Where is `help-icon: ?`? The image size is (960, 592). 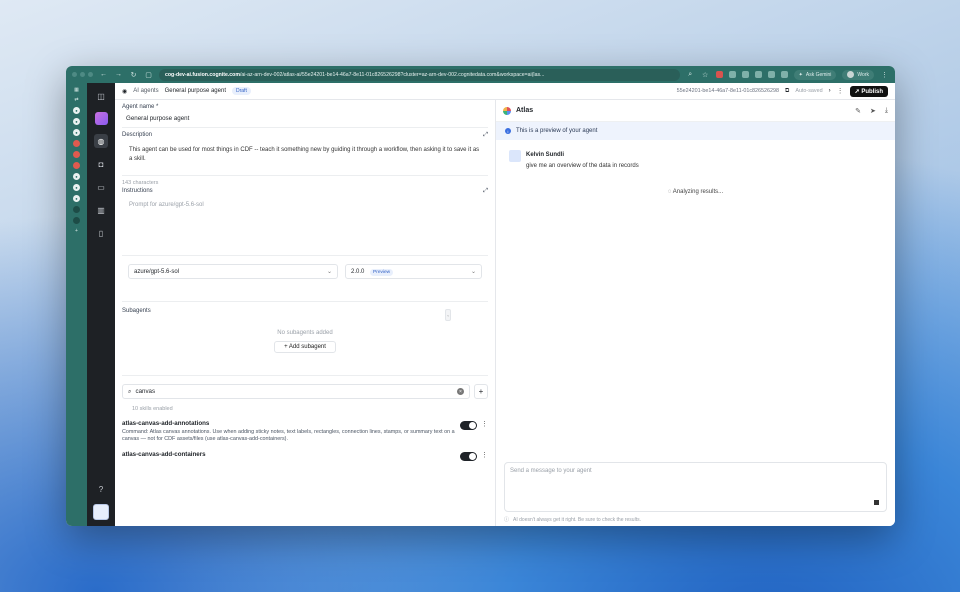
help-icon: ? is located at coordinates (101, 489).